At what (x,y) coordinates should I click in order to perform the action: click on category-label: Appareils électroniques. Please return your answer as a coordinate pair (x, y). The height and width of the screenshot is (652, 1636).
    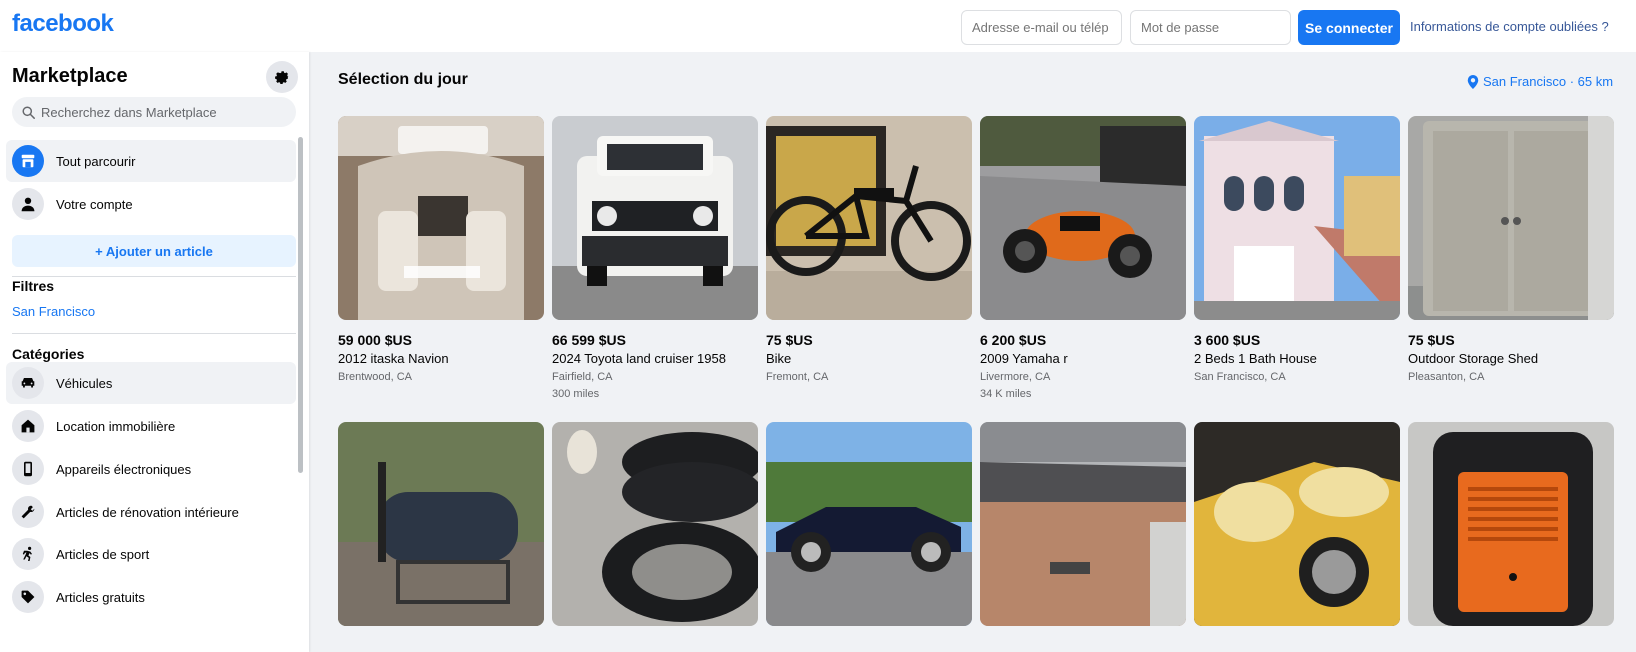
    Looking at the image, I should click on (124, 469).